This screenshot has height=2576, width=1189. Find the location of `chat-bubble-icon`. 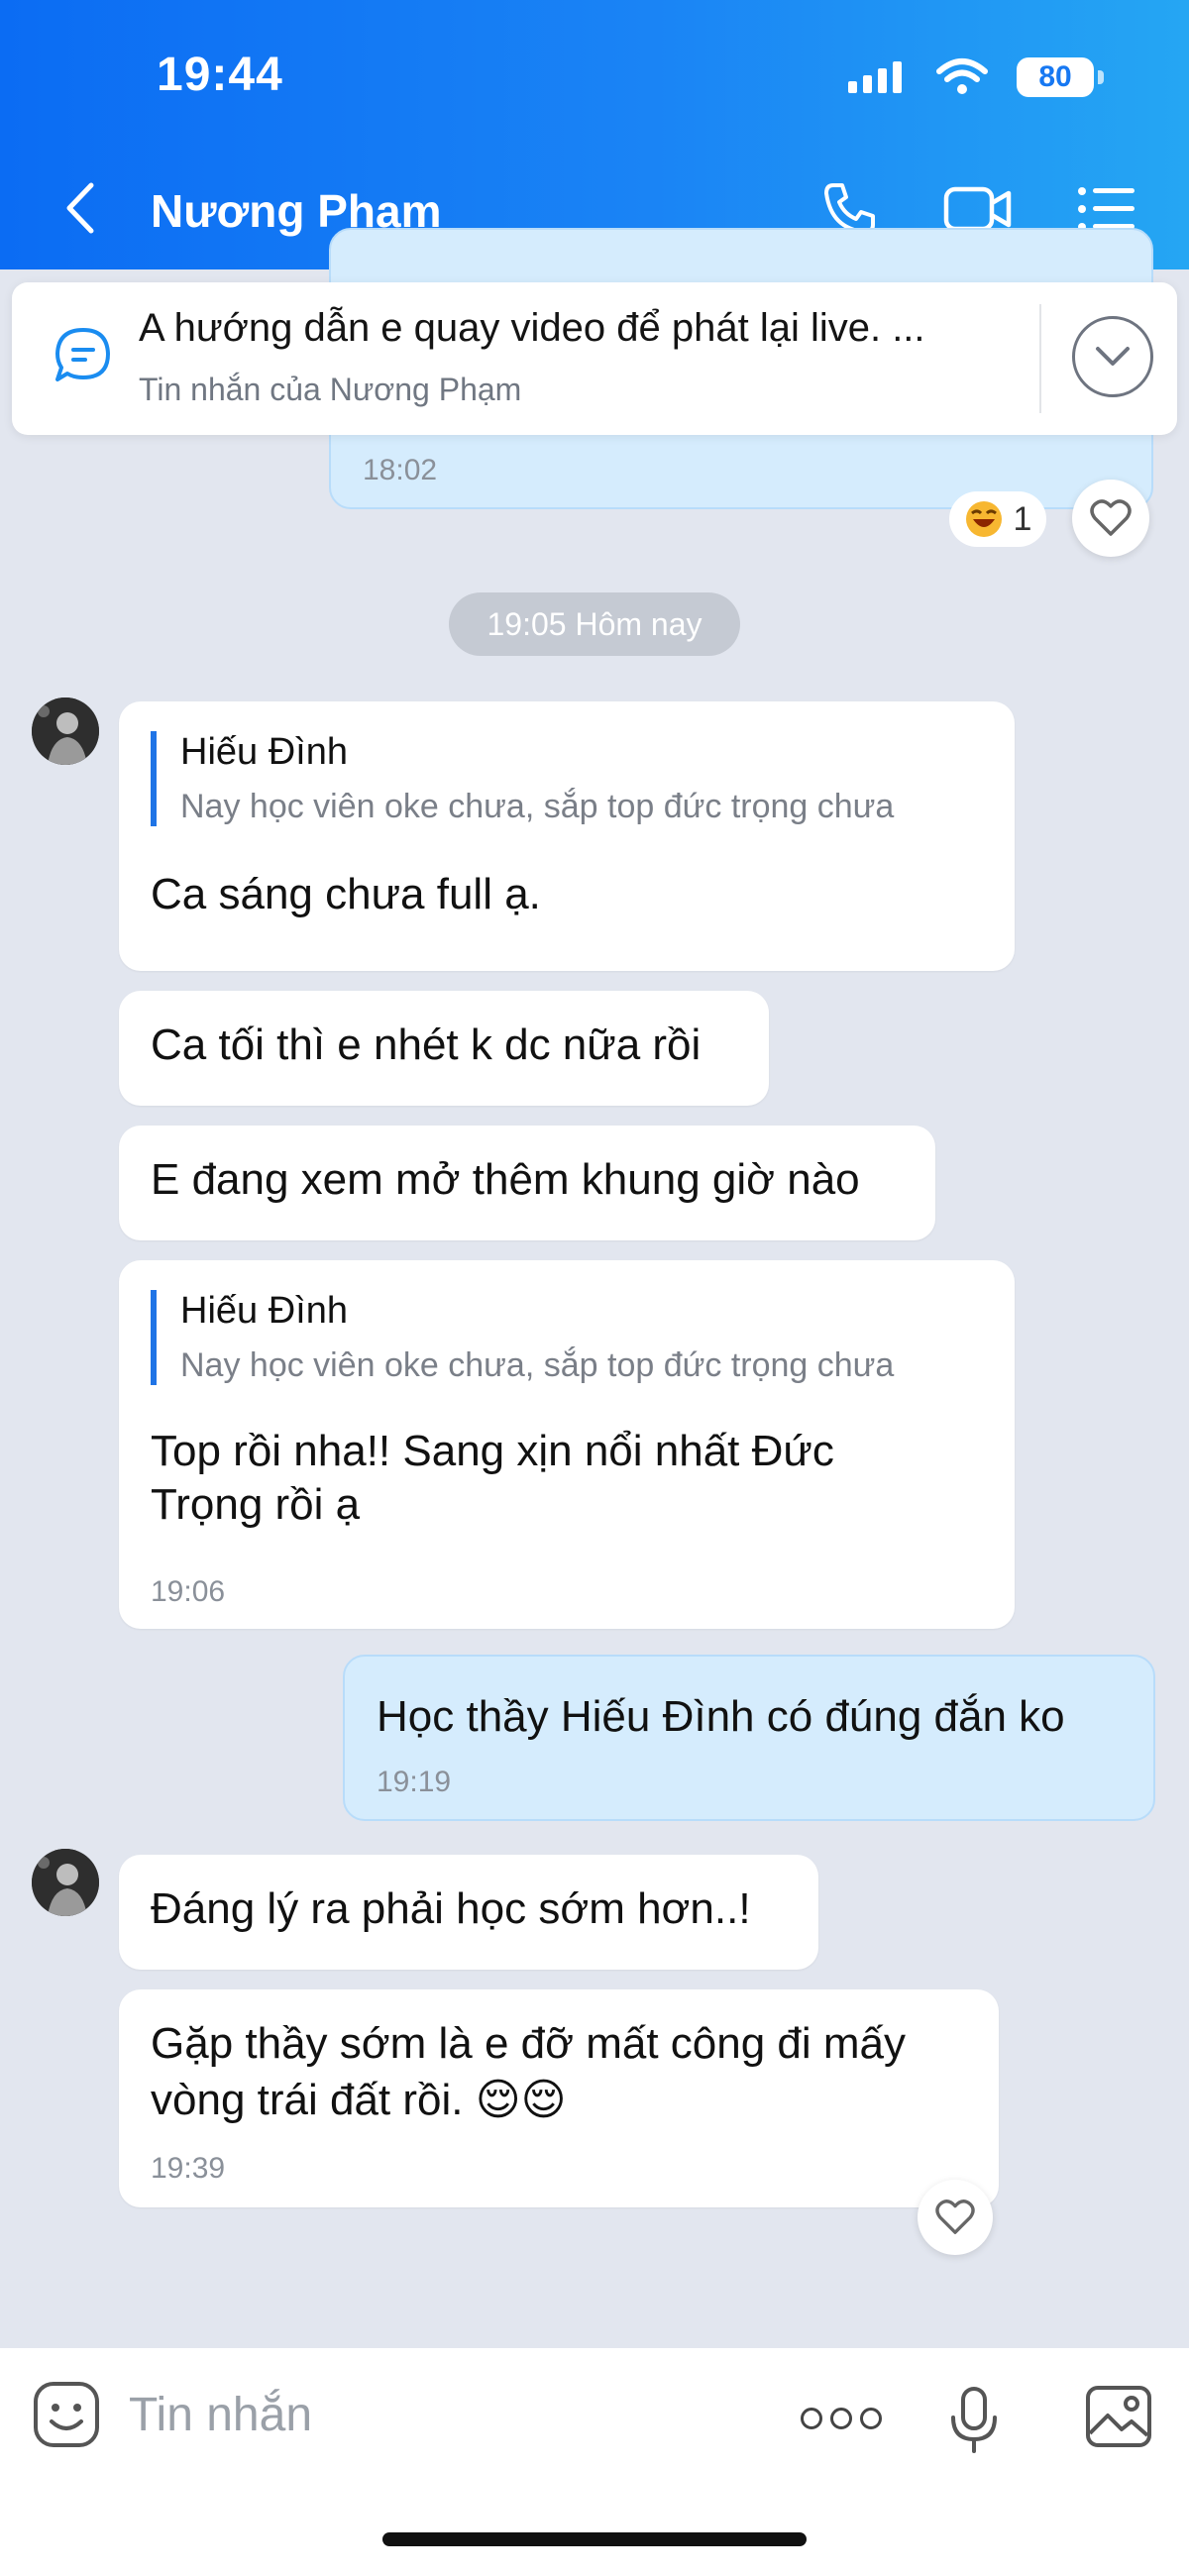

chat-bubble-icon is located at coordinates (83, 358).